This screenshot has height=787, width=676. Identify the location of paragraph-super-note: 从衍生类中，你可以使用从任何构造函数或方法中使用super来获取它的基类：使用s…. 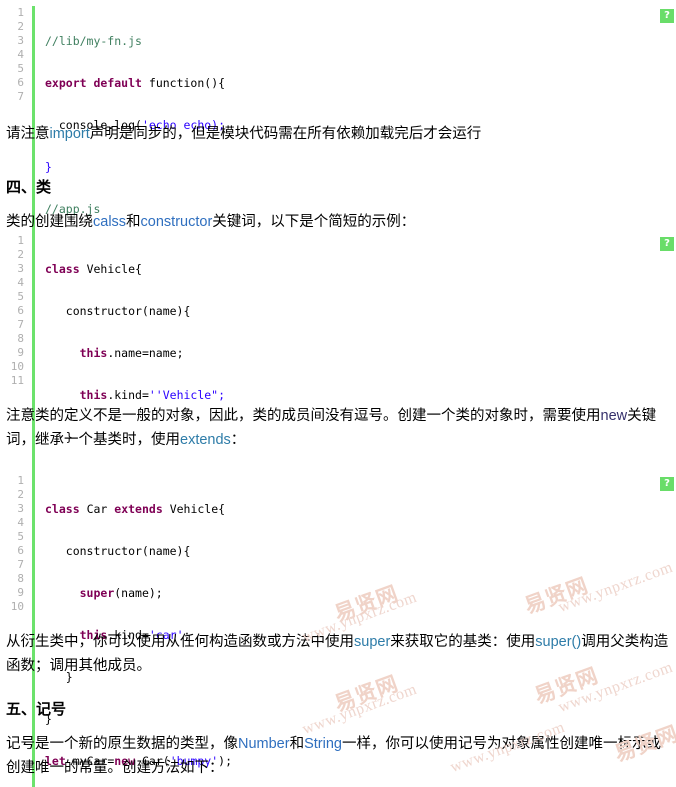
(338, 654).